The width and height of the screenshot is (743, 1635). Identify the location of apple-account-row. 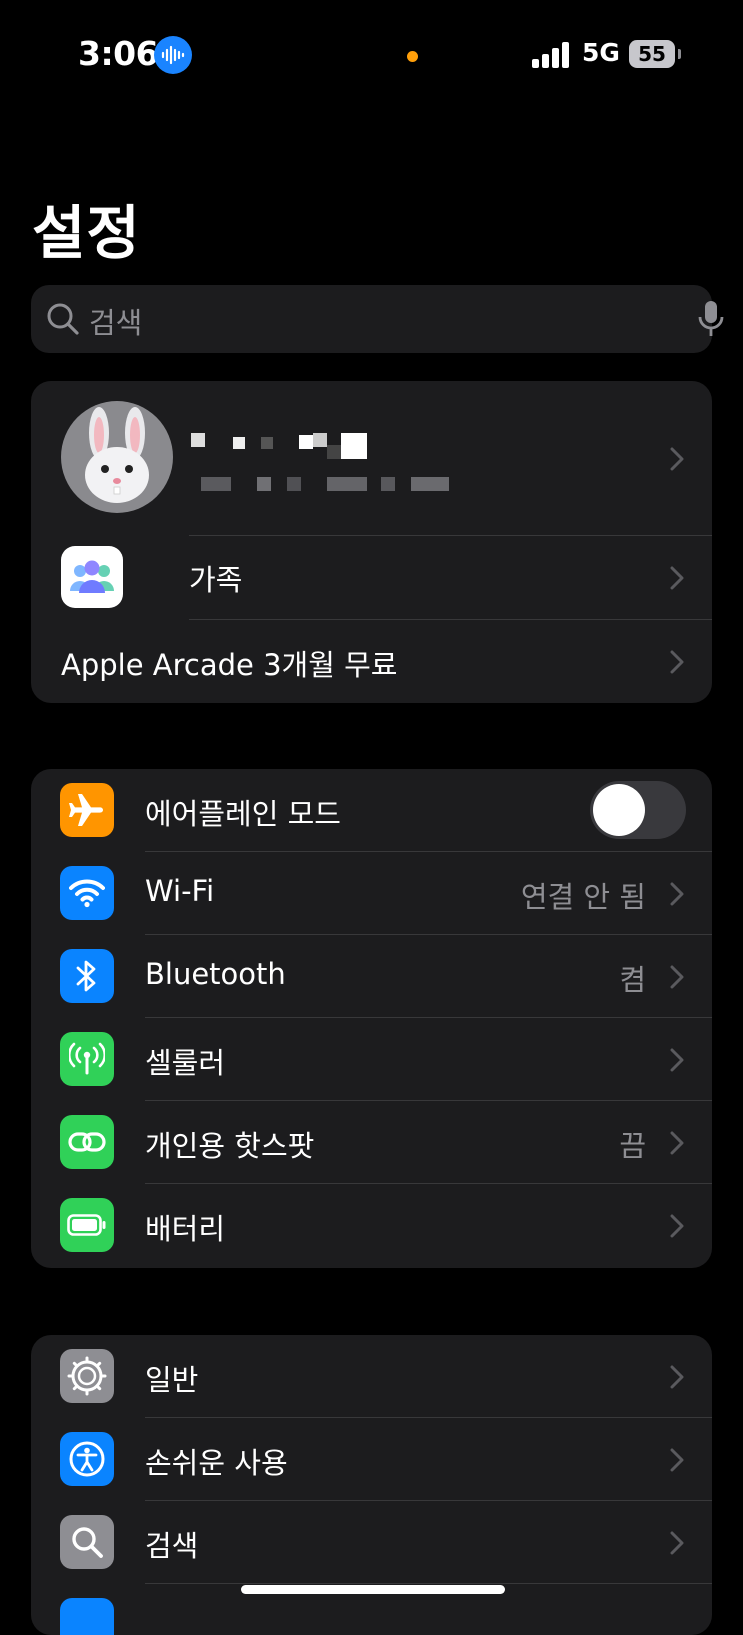
(371, 458).